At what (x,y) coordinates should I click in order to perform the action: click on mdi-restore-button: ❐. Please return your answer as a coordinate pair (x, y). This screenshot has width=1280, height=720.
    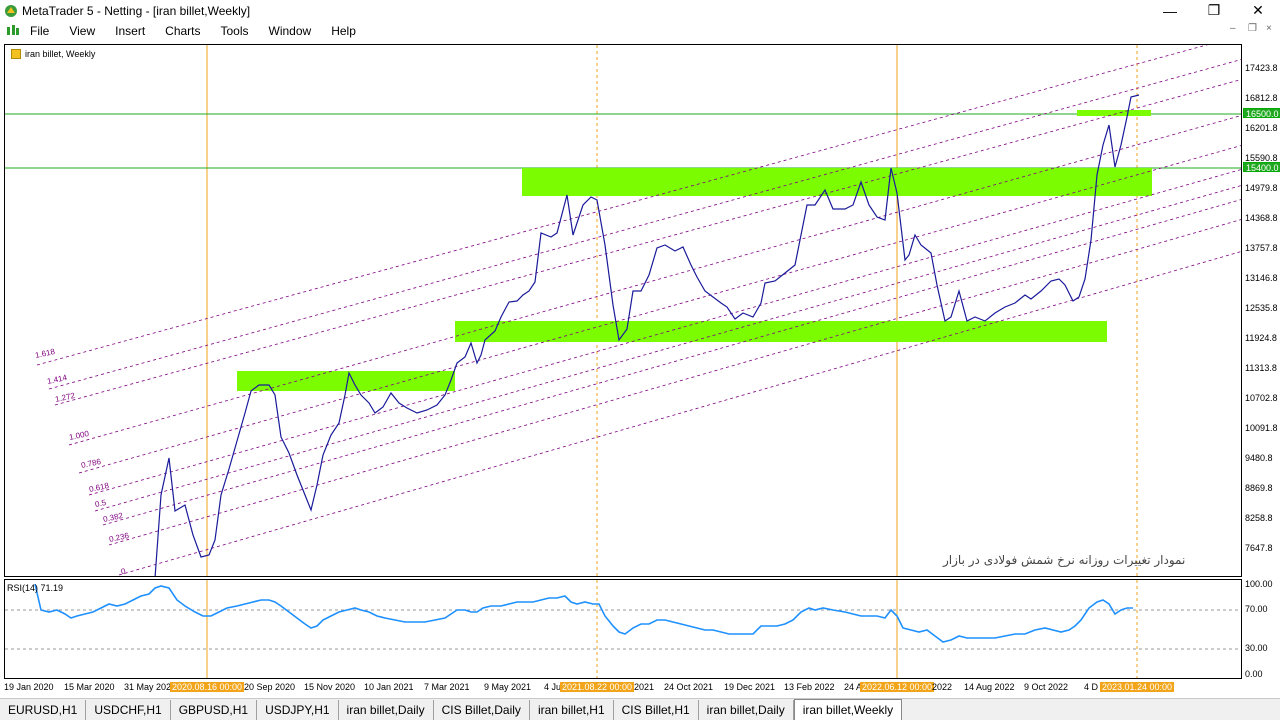
    Looking at the image, I should click on (1252, 28).